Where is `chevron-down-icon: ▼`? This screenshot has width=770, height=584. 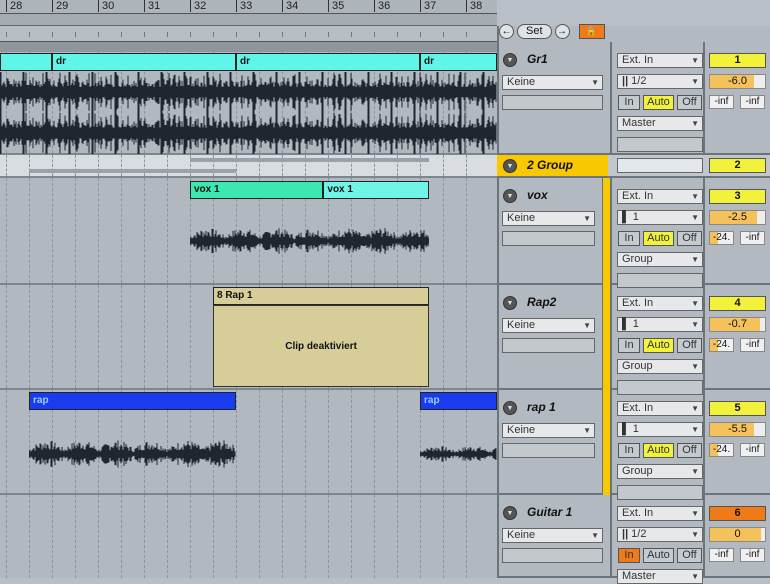 chevron-down-icon: ▼ is located at coordinates (595, 82).